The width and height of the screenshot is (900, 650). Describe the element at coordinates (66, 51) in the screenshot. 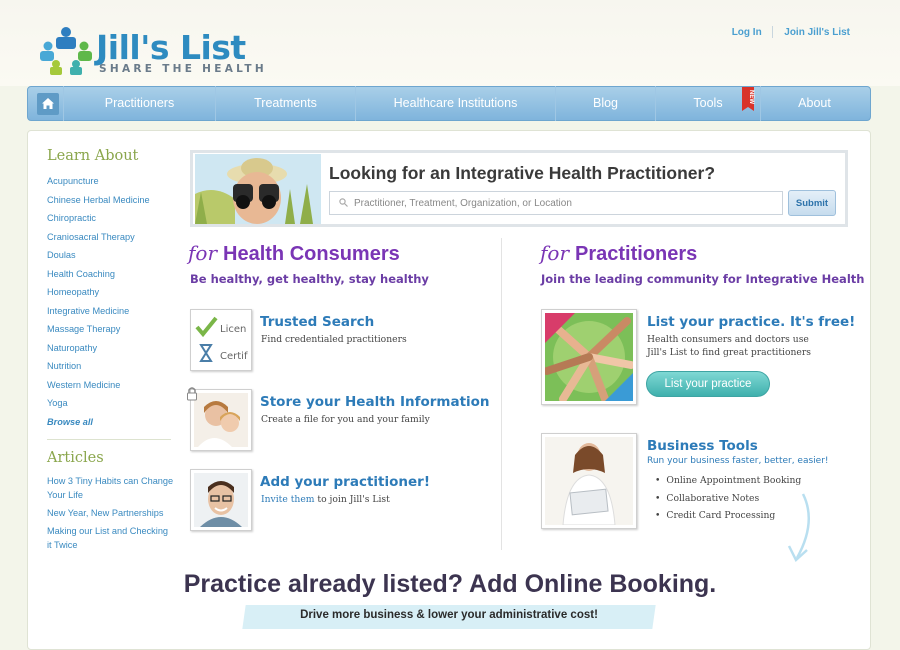

I see `logo-people-icon` at that location.